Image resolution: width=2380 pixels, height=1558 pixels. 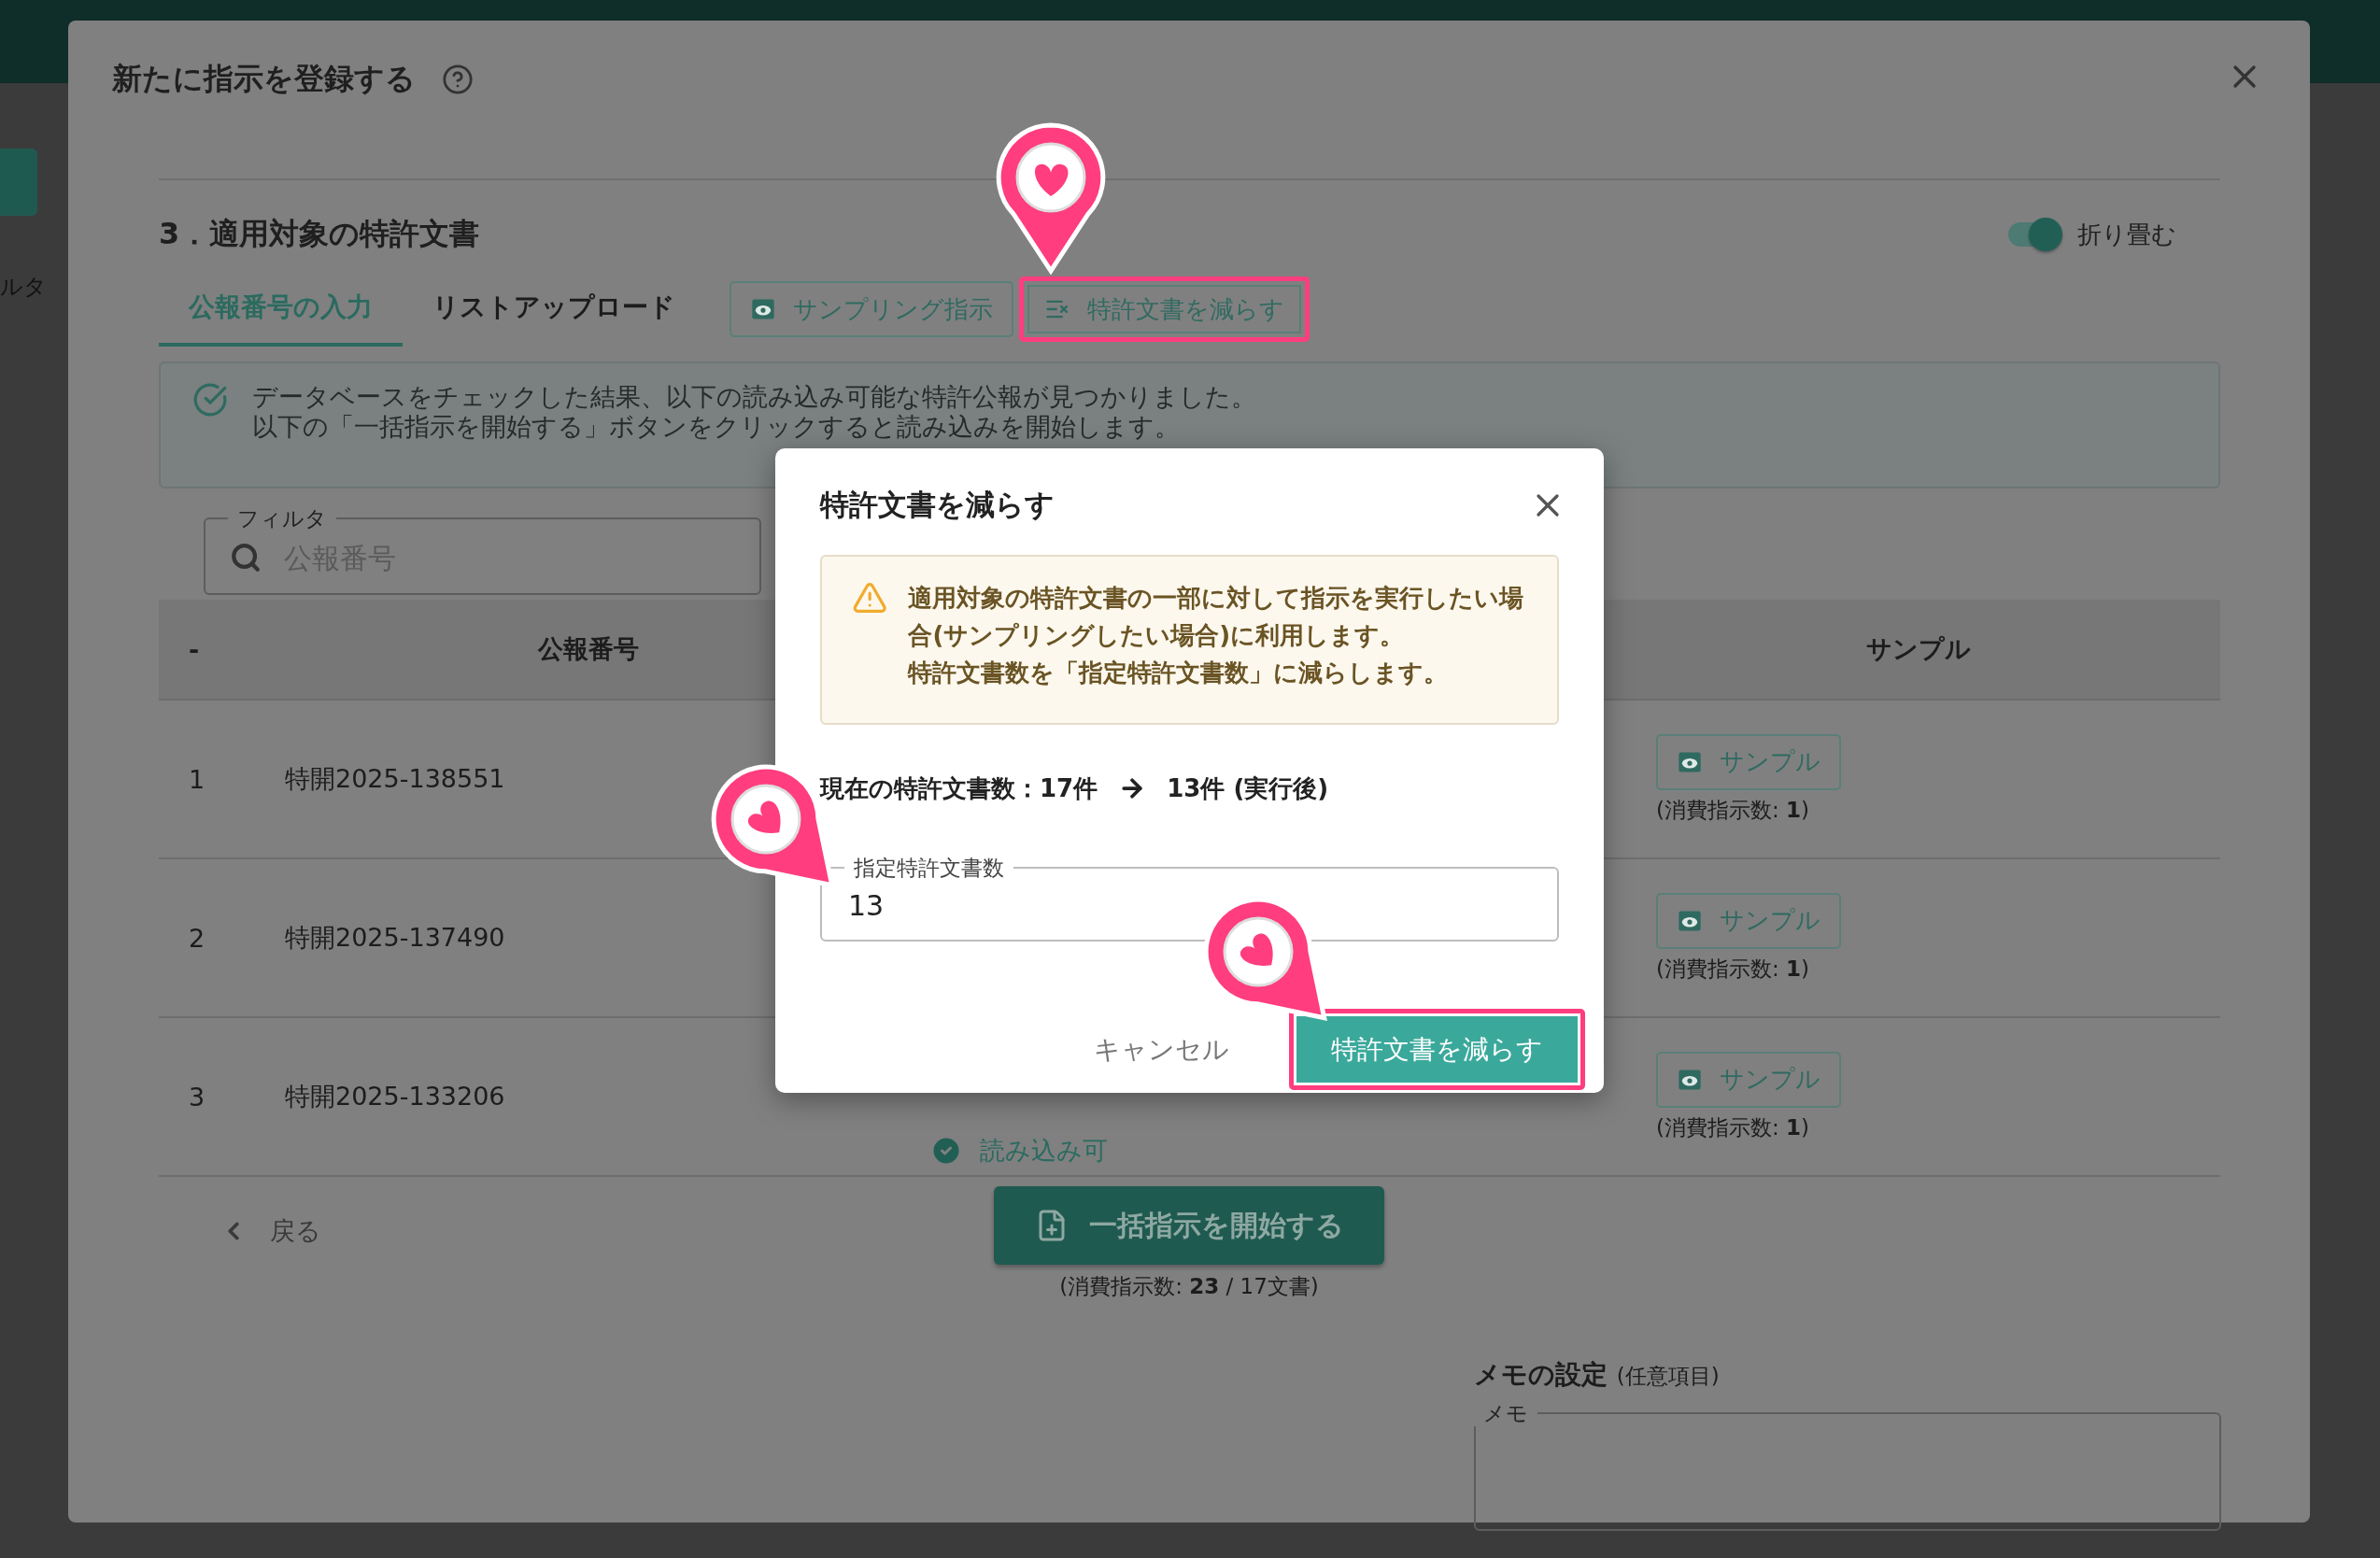 What do you see at coordinates (1189, 1225) in the screenshot?
I see `start-button: 一括指示を開始する` at bounding box center [1189, 1225].